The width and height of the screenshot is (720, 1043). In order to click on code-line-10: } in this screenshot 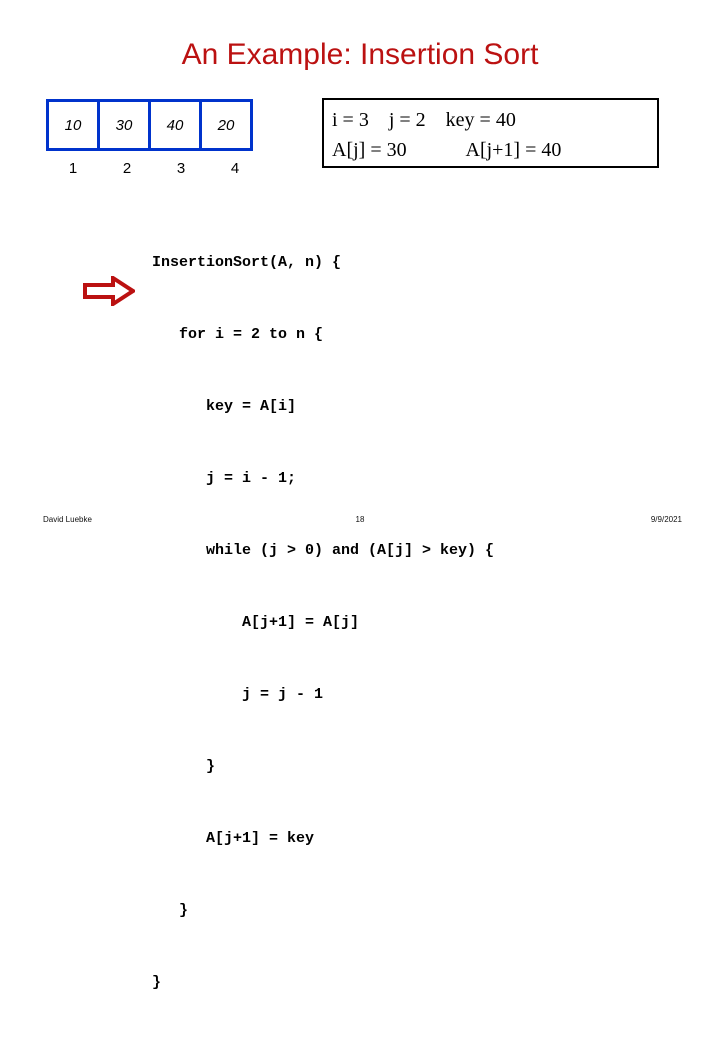, I will do `click(157, 982)`.